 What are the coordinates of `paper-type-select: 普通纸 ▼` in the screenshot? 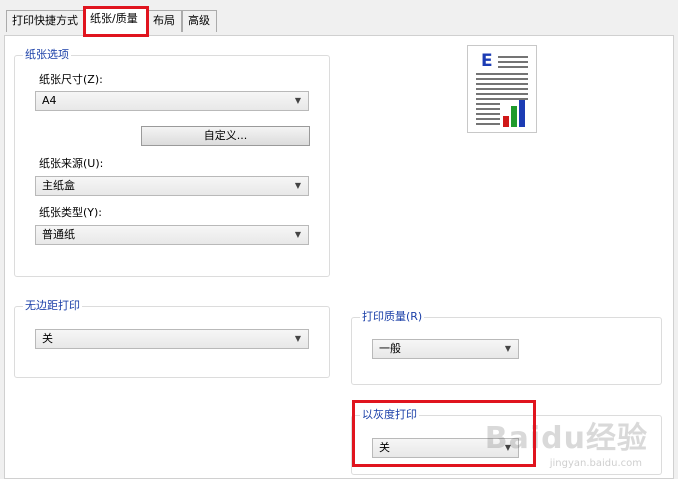 It's located at (172, 235).